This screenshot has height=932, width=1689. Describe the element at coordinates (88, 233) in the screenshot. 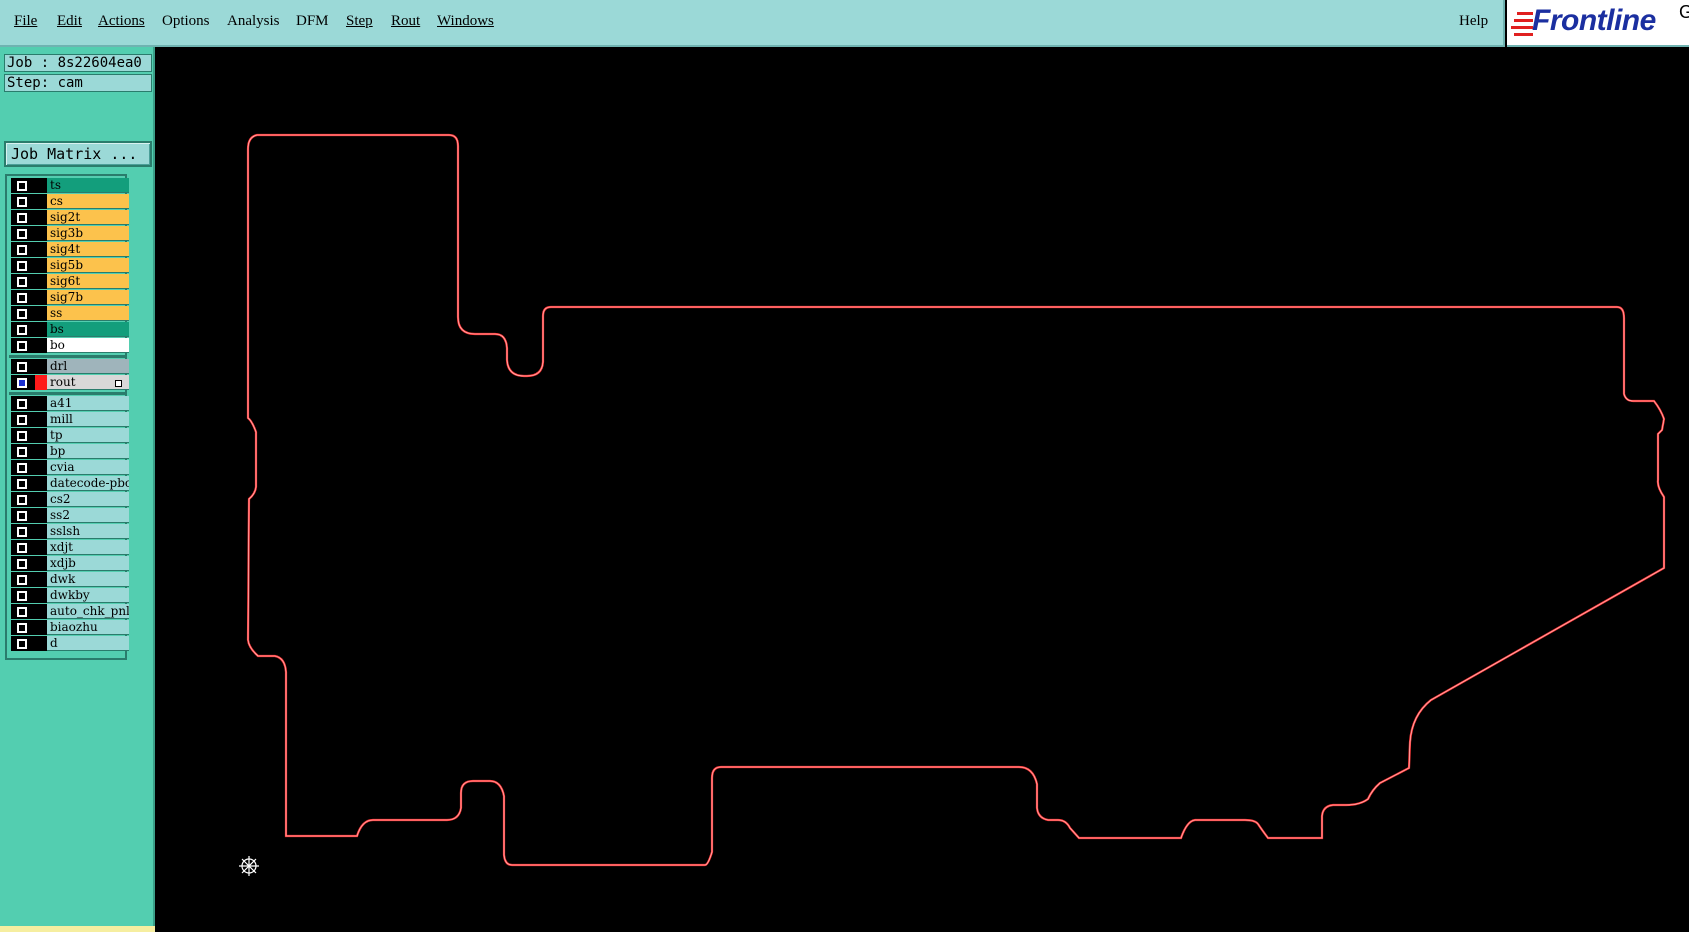

I see `layer-name: sig3b` at that location.